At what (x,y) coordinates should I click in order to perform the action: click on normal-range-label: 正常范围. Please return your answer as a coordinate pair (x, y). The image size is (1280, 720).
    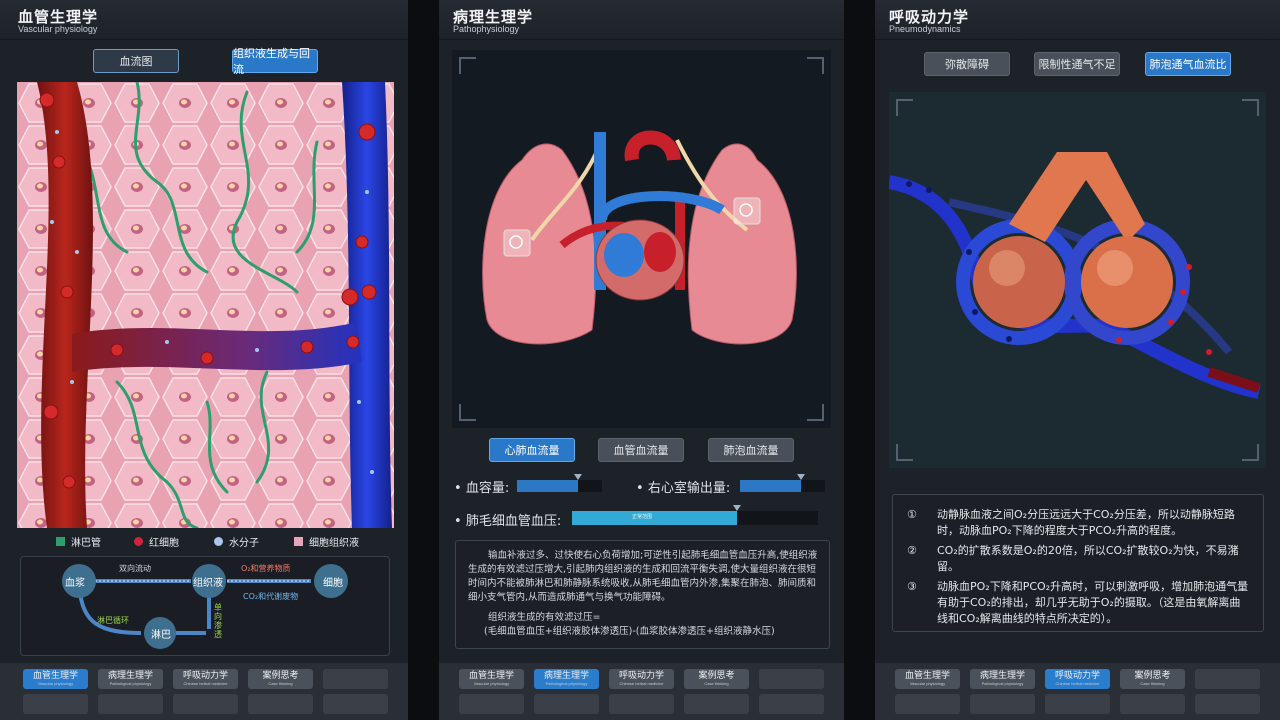
    Looking at the image, I should click on (642, 517).